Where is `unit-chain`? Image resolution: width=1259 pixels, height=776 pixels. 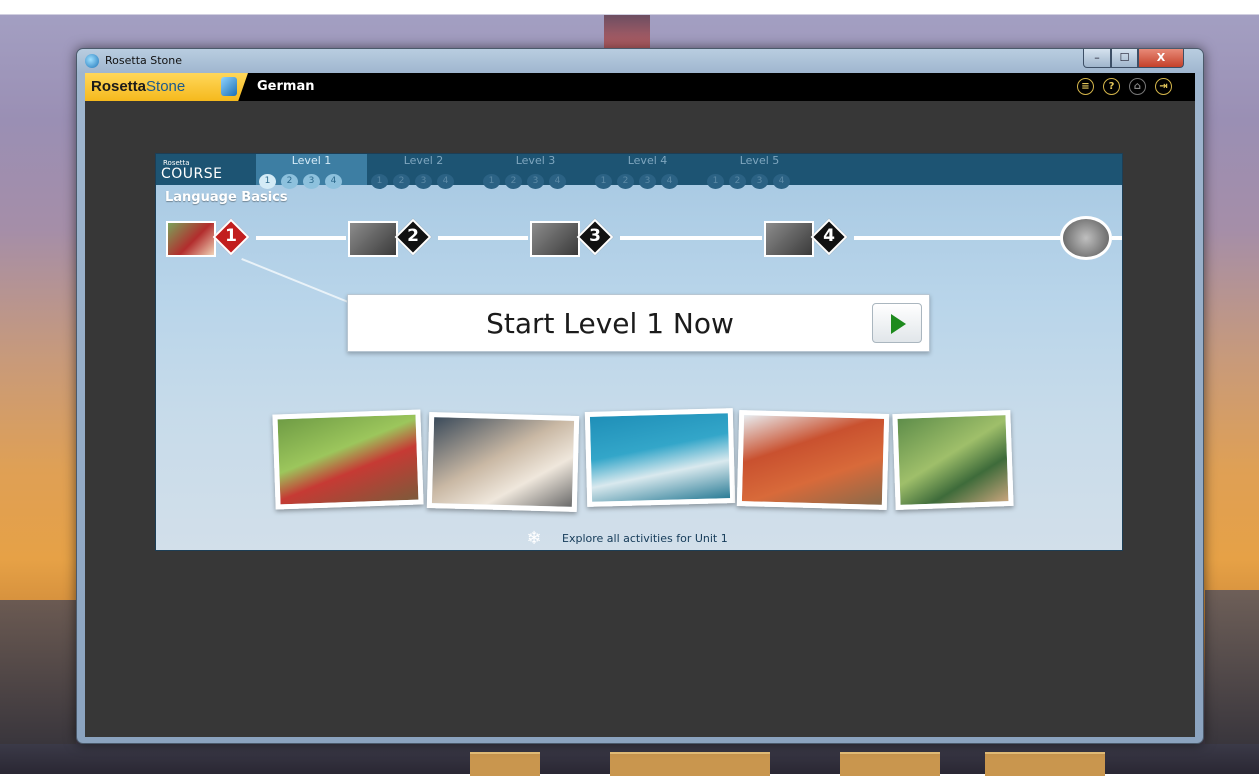 unit-chain is located at coordinates (639, 238).